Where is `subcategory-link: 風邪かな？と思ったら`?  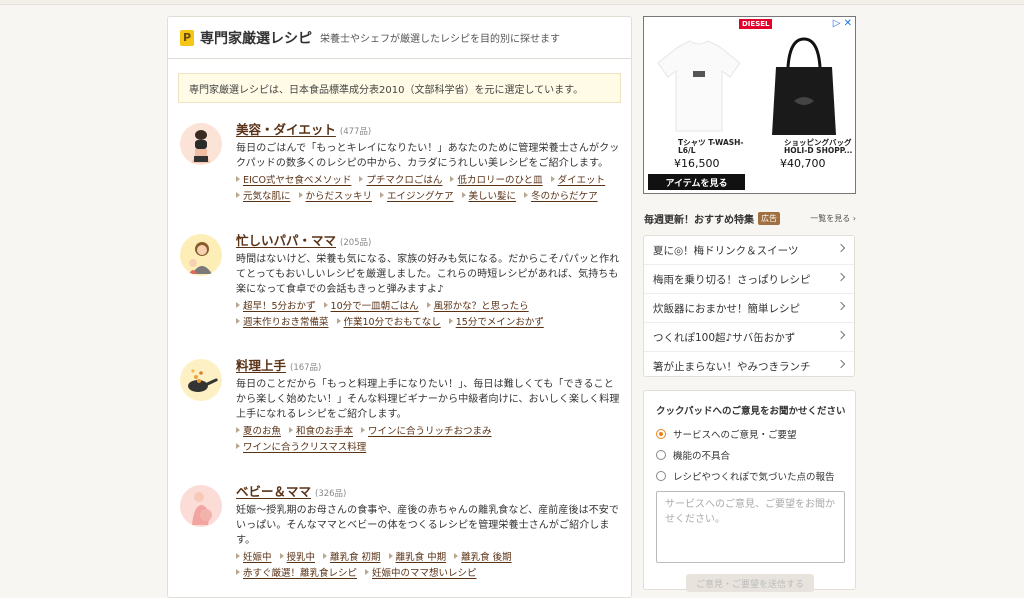
subcategory-link: 風邪かな？と思ったら is located at coordinates (477, 307).